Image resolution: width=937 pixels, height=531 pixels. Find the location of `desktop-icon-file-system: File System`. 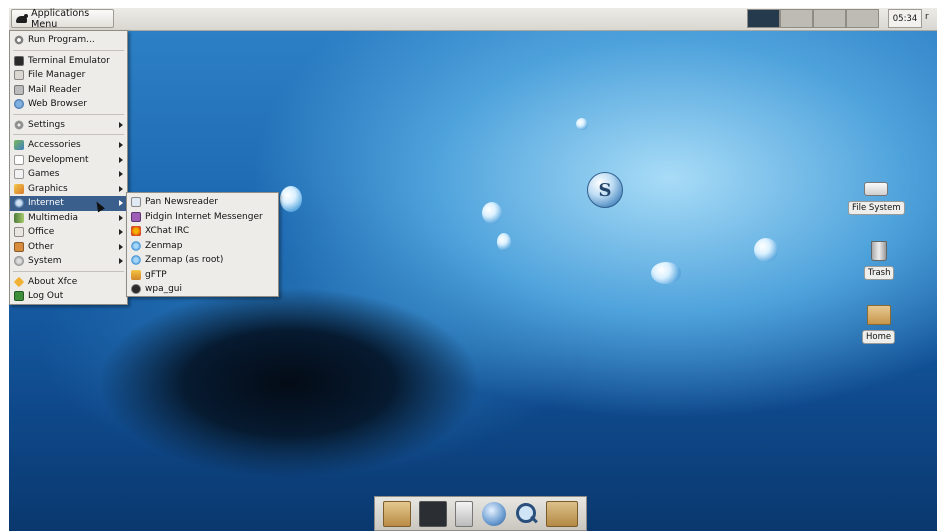

desktop-icon-file-system: File System is located at coordinates (876, 195).